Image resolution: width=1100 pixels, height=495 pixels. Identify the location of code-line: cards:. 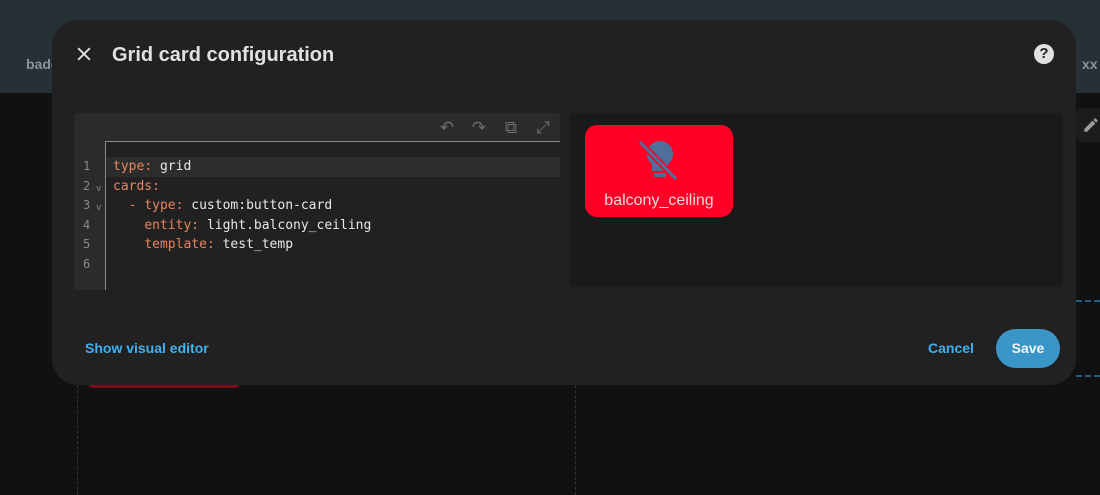
(333, 187).